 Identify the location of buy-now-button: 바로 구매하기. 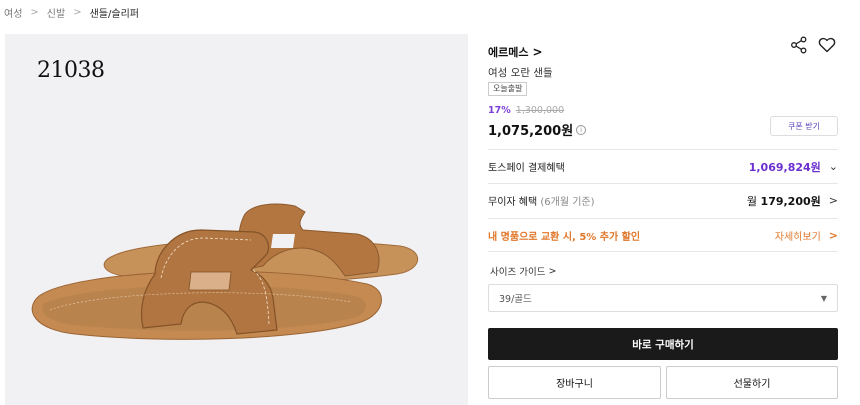
(663, 344).